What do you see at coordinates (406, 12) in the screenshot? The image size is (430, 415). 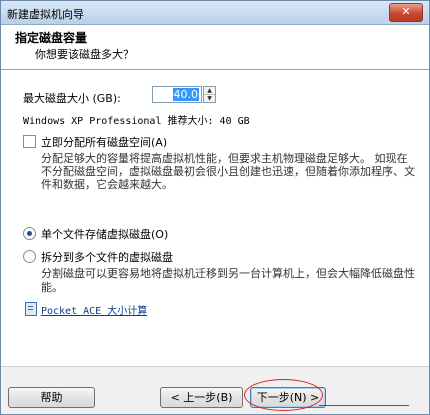 I see `close-button: ✕` at bounding box center [406, 12].